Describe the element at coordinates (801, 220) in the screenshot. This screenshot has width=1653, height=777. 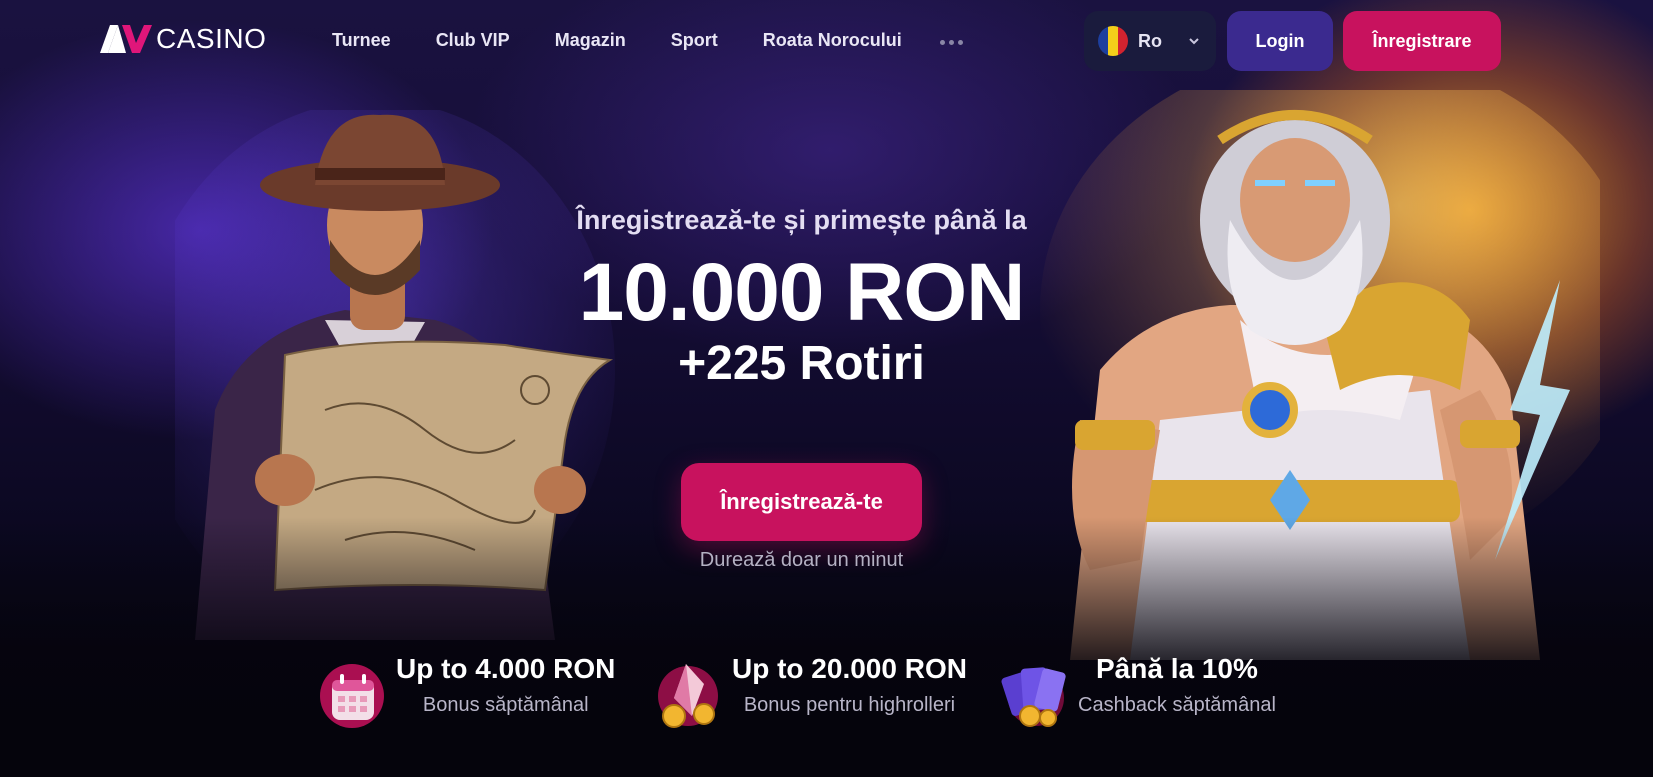
I see `hero-subtitle: Înregistrează-te și primește până la` at that location.